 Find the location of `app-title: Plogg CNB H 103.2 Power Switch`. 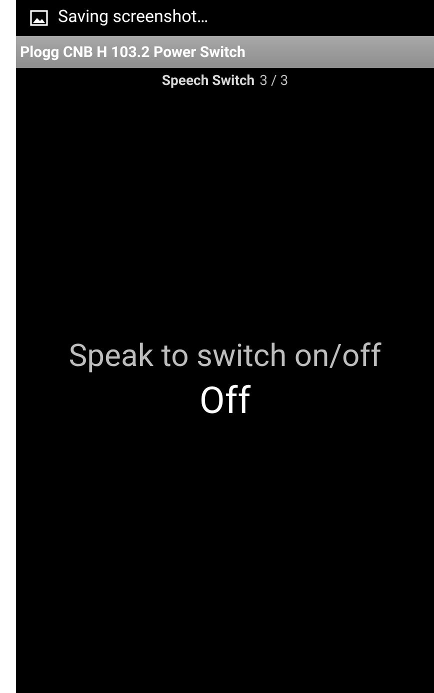

app-title: Plogg CNB H 103.2 Power Switch is located at coordinates (133, 52).